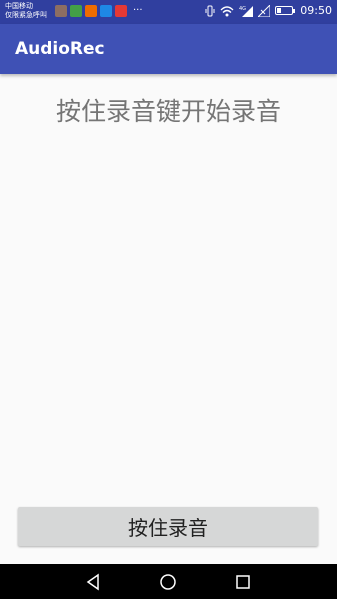 This screenshot has height=599, width=337. Describe the element at coordinates (19, 6) in the screenshot. I see `carrier-name: 中国移动` at that location.